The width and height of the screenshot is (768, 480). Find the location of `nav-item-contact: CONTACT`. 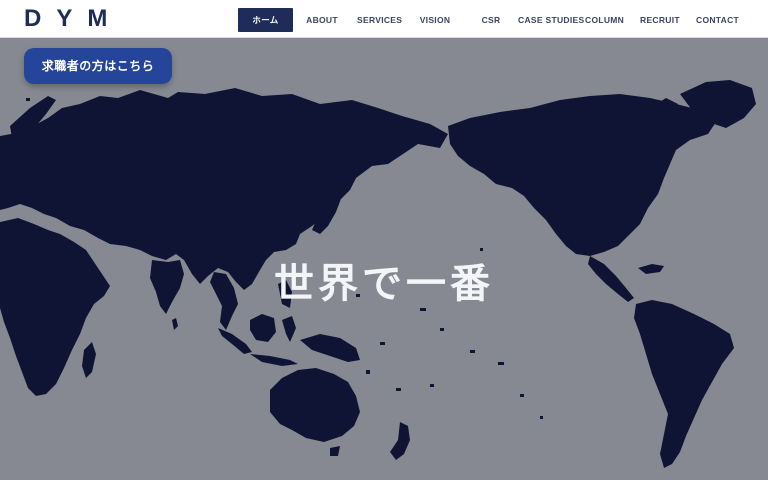

nav-item-contact: CONTACT is located at coordinates (717, 20).